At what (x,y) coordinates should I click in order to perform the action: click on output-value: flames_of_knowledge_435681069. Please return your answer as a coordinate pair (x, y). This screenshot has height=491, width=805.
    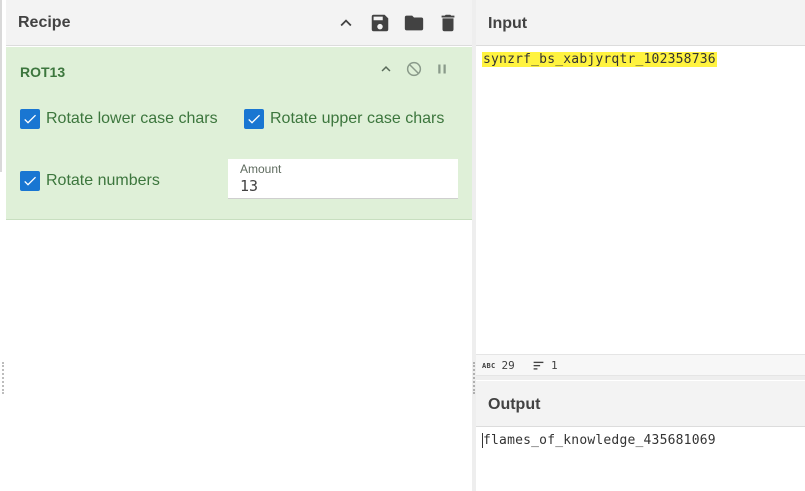
    Looking at the image, I should click on (599, 440).